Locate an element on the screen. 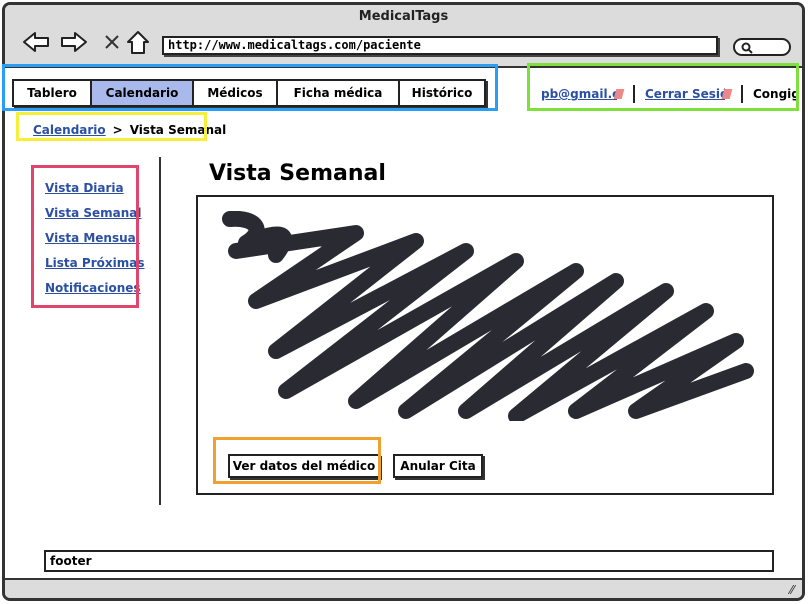 Image resolution: width=808 pixels, height=604 pixels. sidebar-item-notificaciones: Notificaciones is located at coordinates (93, 288).